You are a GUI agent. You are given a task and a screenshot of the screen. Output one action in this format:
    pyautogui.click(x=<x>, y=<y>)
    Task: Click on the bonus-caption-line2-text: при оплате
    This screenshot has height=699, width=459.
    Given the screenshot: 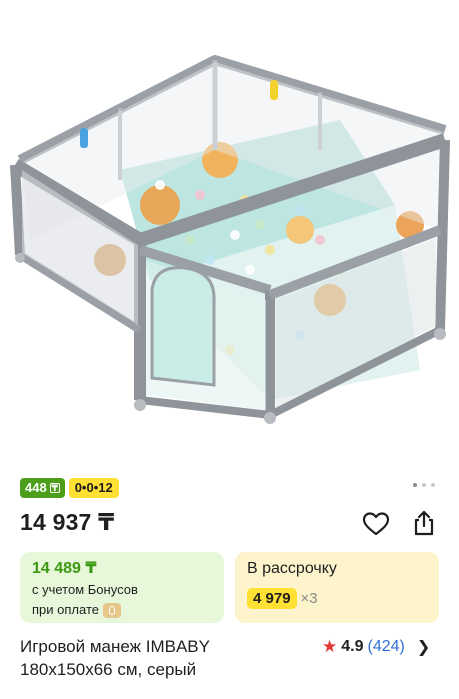 What is the action you would take?
    pyautogui.click(x=65, y=609)
    